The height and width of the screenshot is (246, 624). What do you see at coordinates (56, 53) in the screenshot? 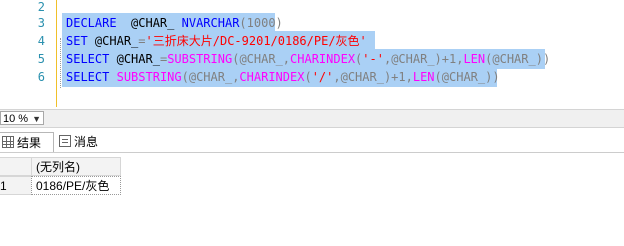
I see `change-marker-bar` at bounding box center [56, 53].